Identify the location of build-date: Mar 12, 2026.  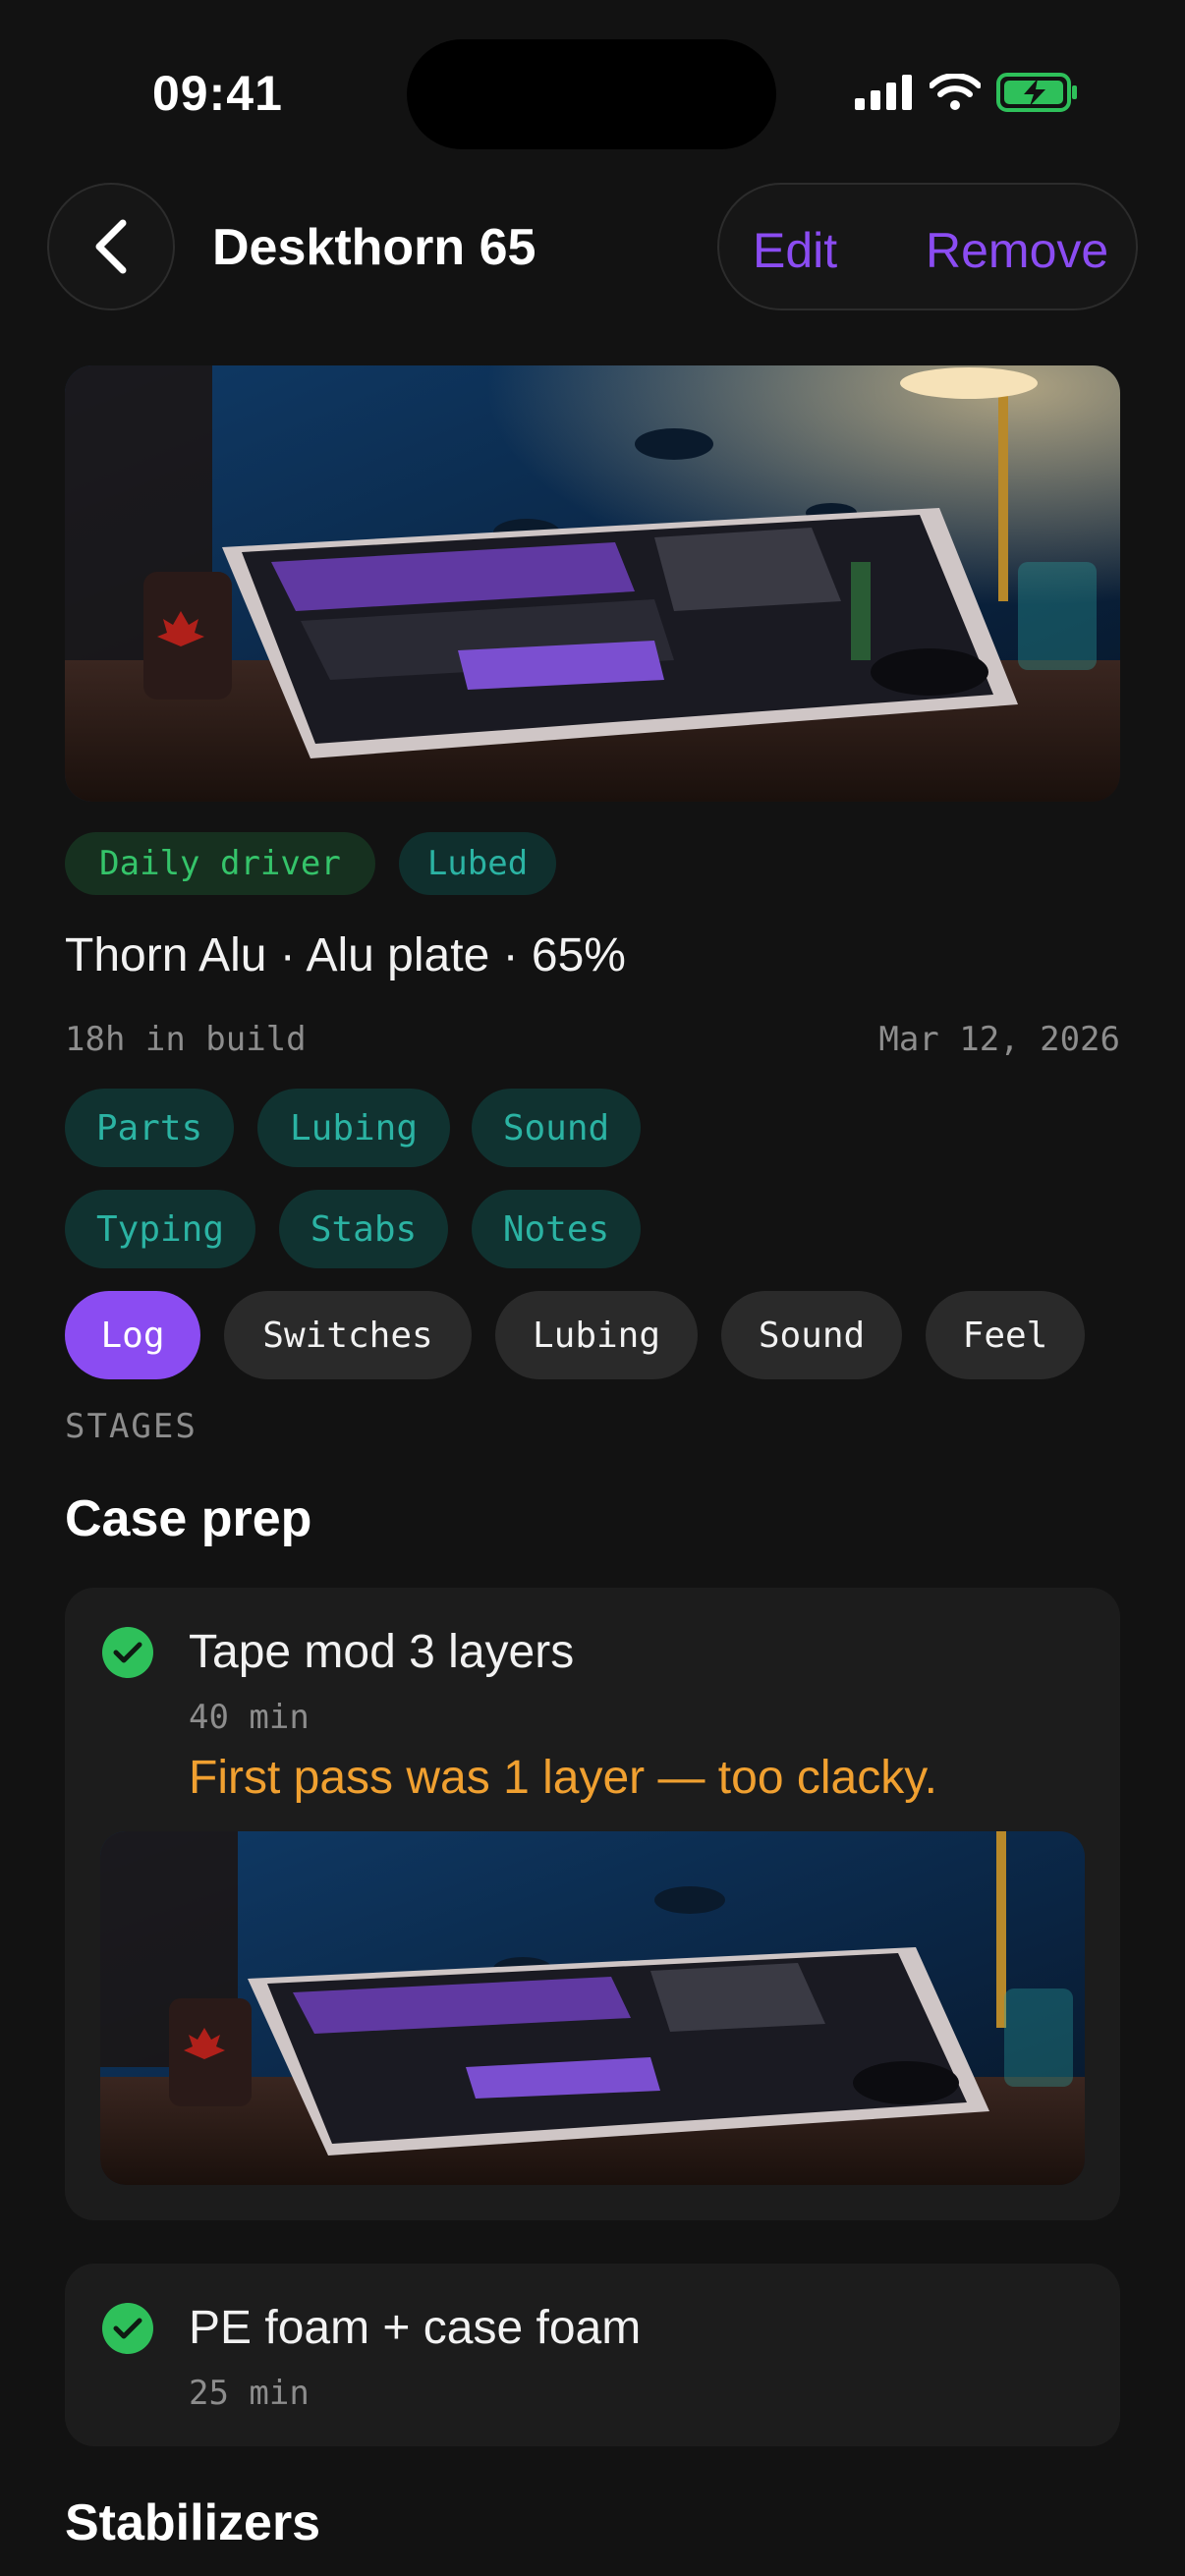
(999, 1039).